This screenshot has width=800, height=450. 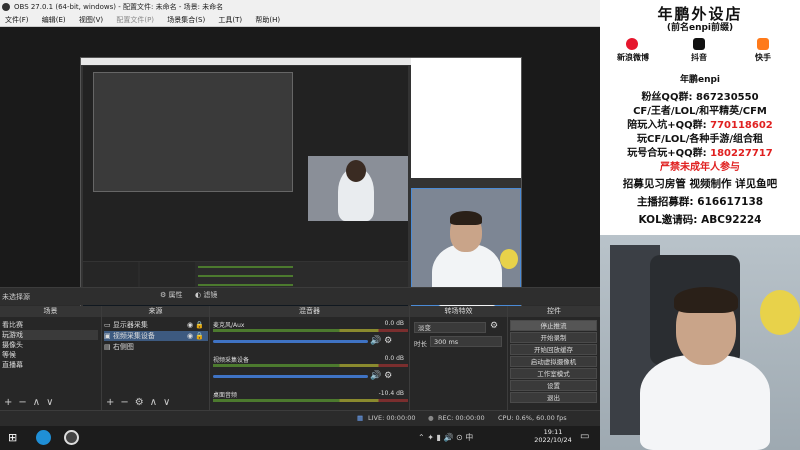 I want to click on sources-toolbar: +−⚙∧∨, so click(x=155, y=403).